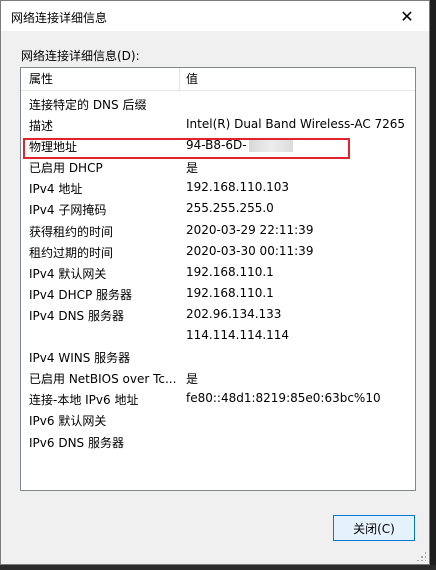 The height and width of the screenshot is (570, 436). Describe the element at coordinates (238, 187) in the screenshot. I see `row-value: 192.168.110.103` at that location.